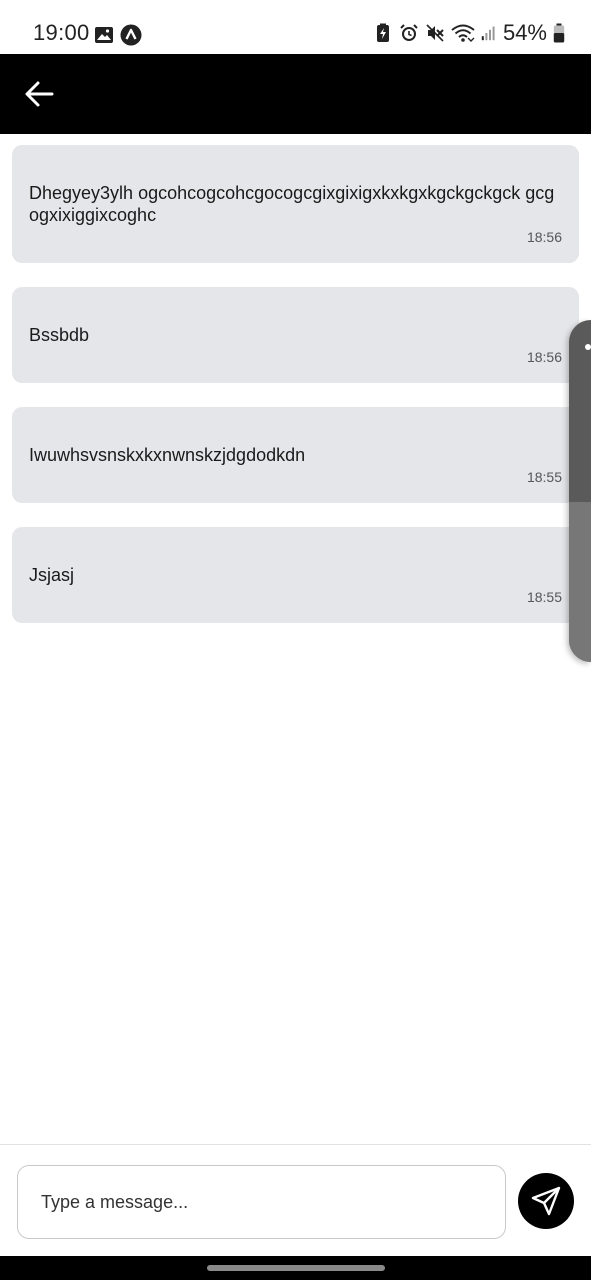 The width and height of the screenshot is (591, 1280). What do you see at coordinates (382, 32) in the screenshot?
I see `battery-saver-icon` at bounding box center [382, 32].